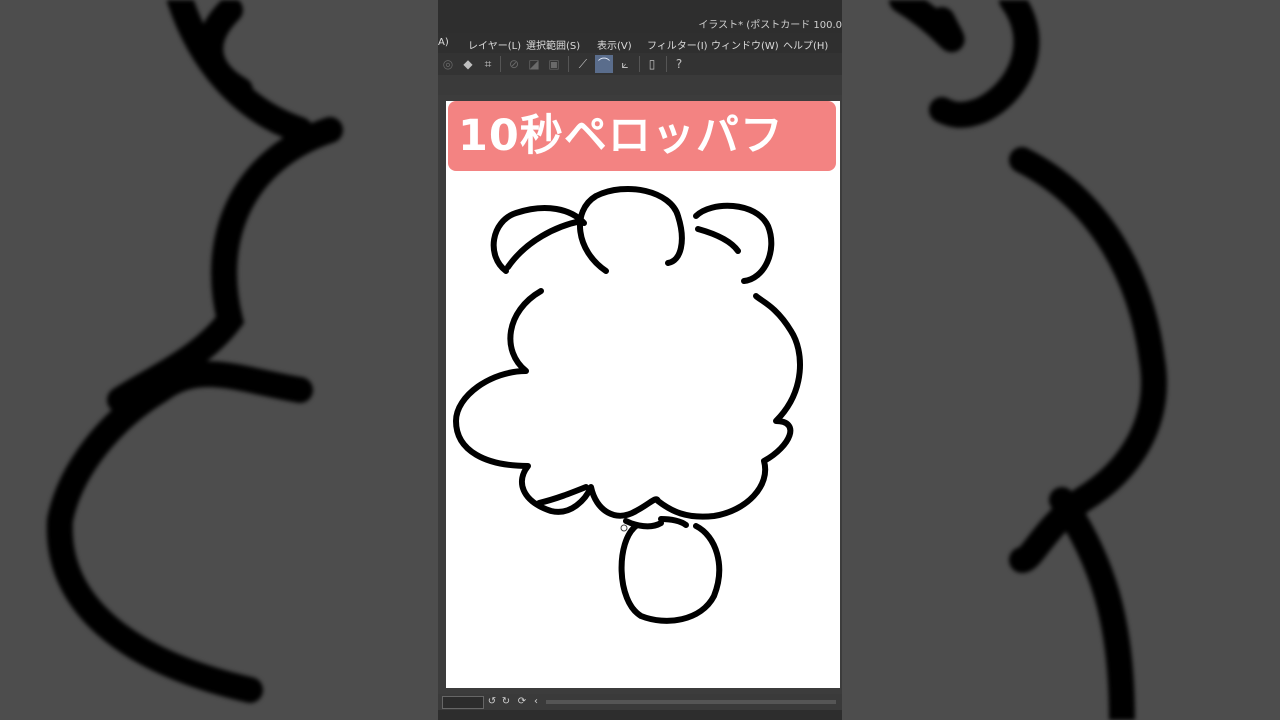 This screenshot has width=1280, height=720. I want to click on menu-item-partial: A), so click(443, 42).